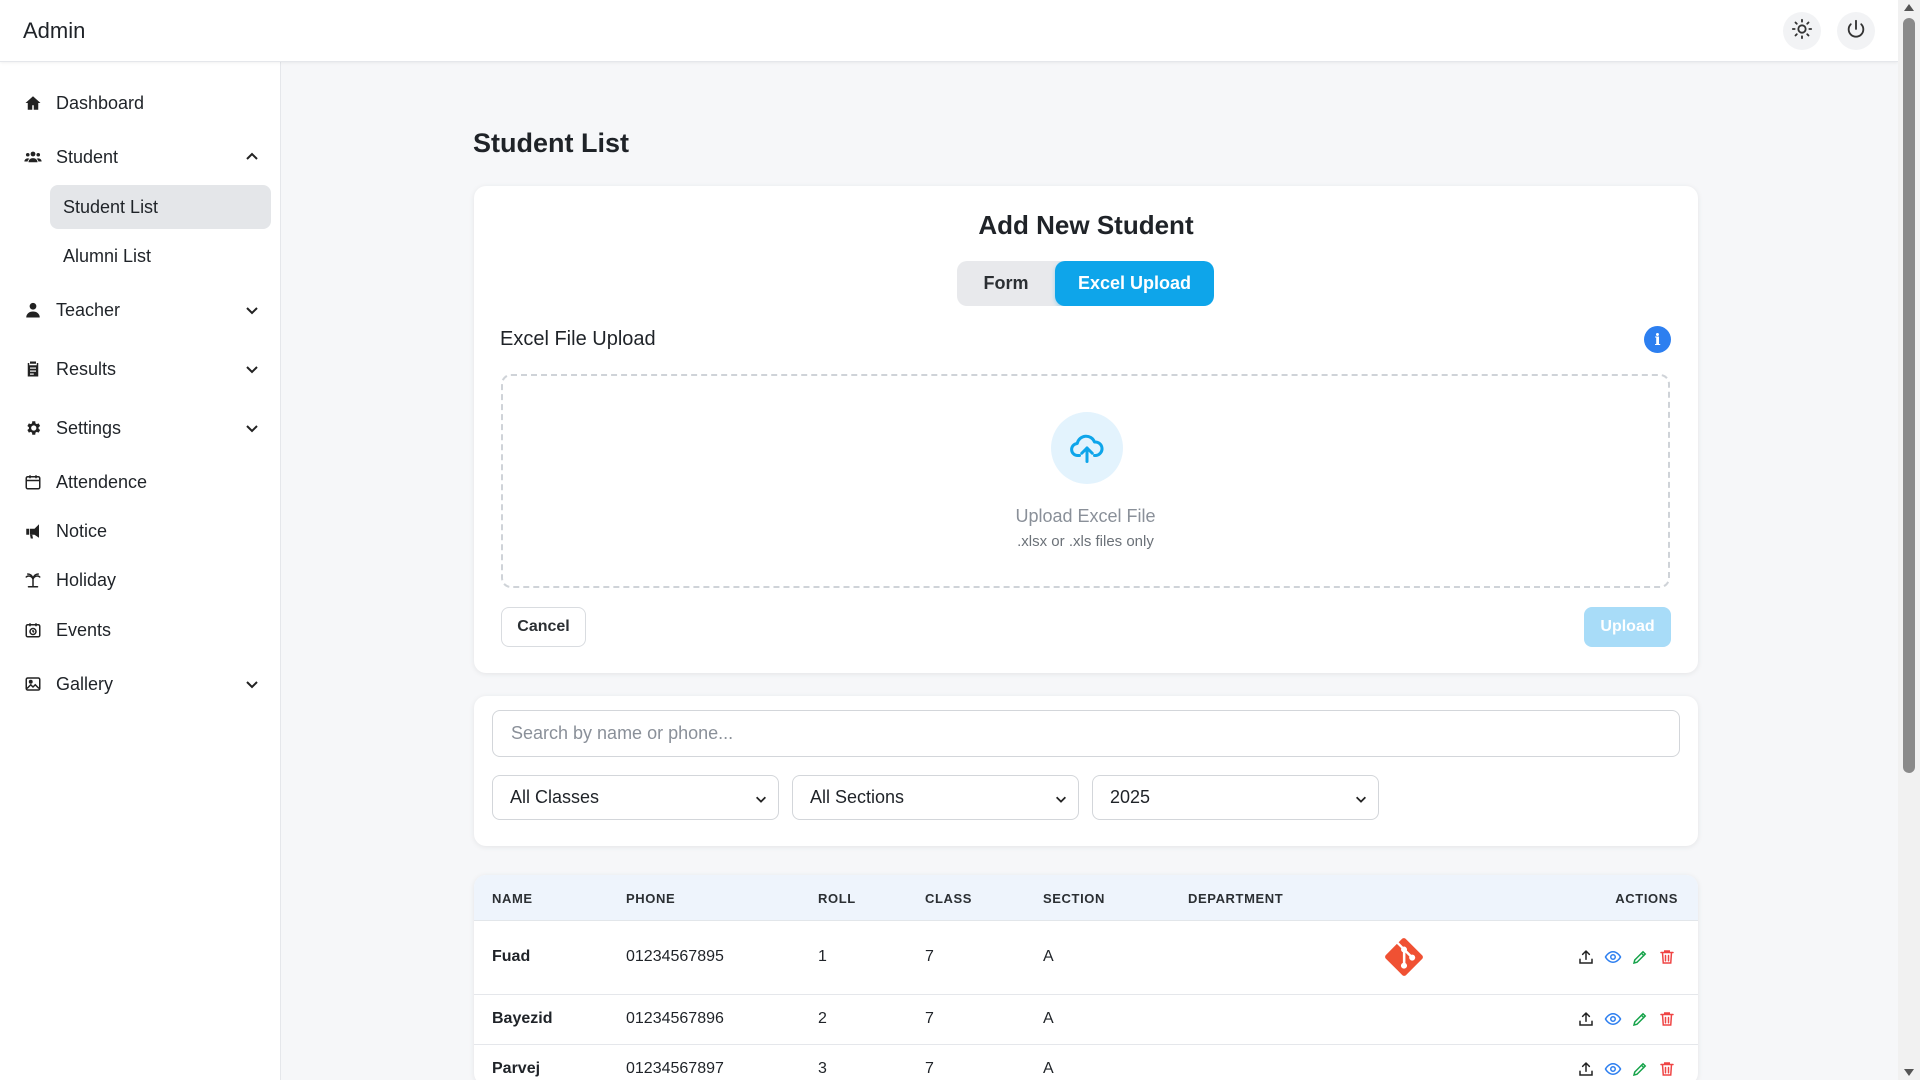  What do you see at coordinates (82, 530) in the screenshot?
I see `sidebar-item-label: Notice` at bounding box center [82, 530].